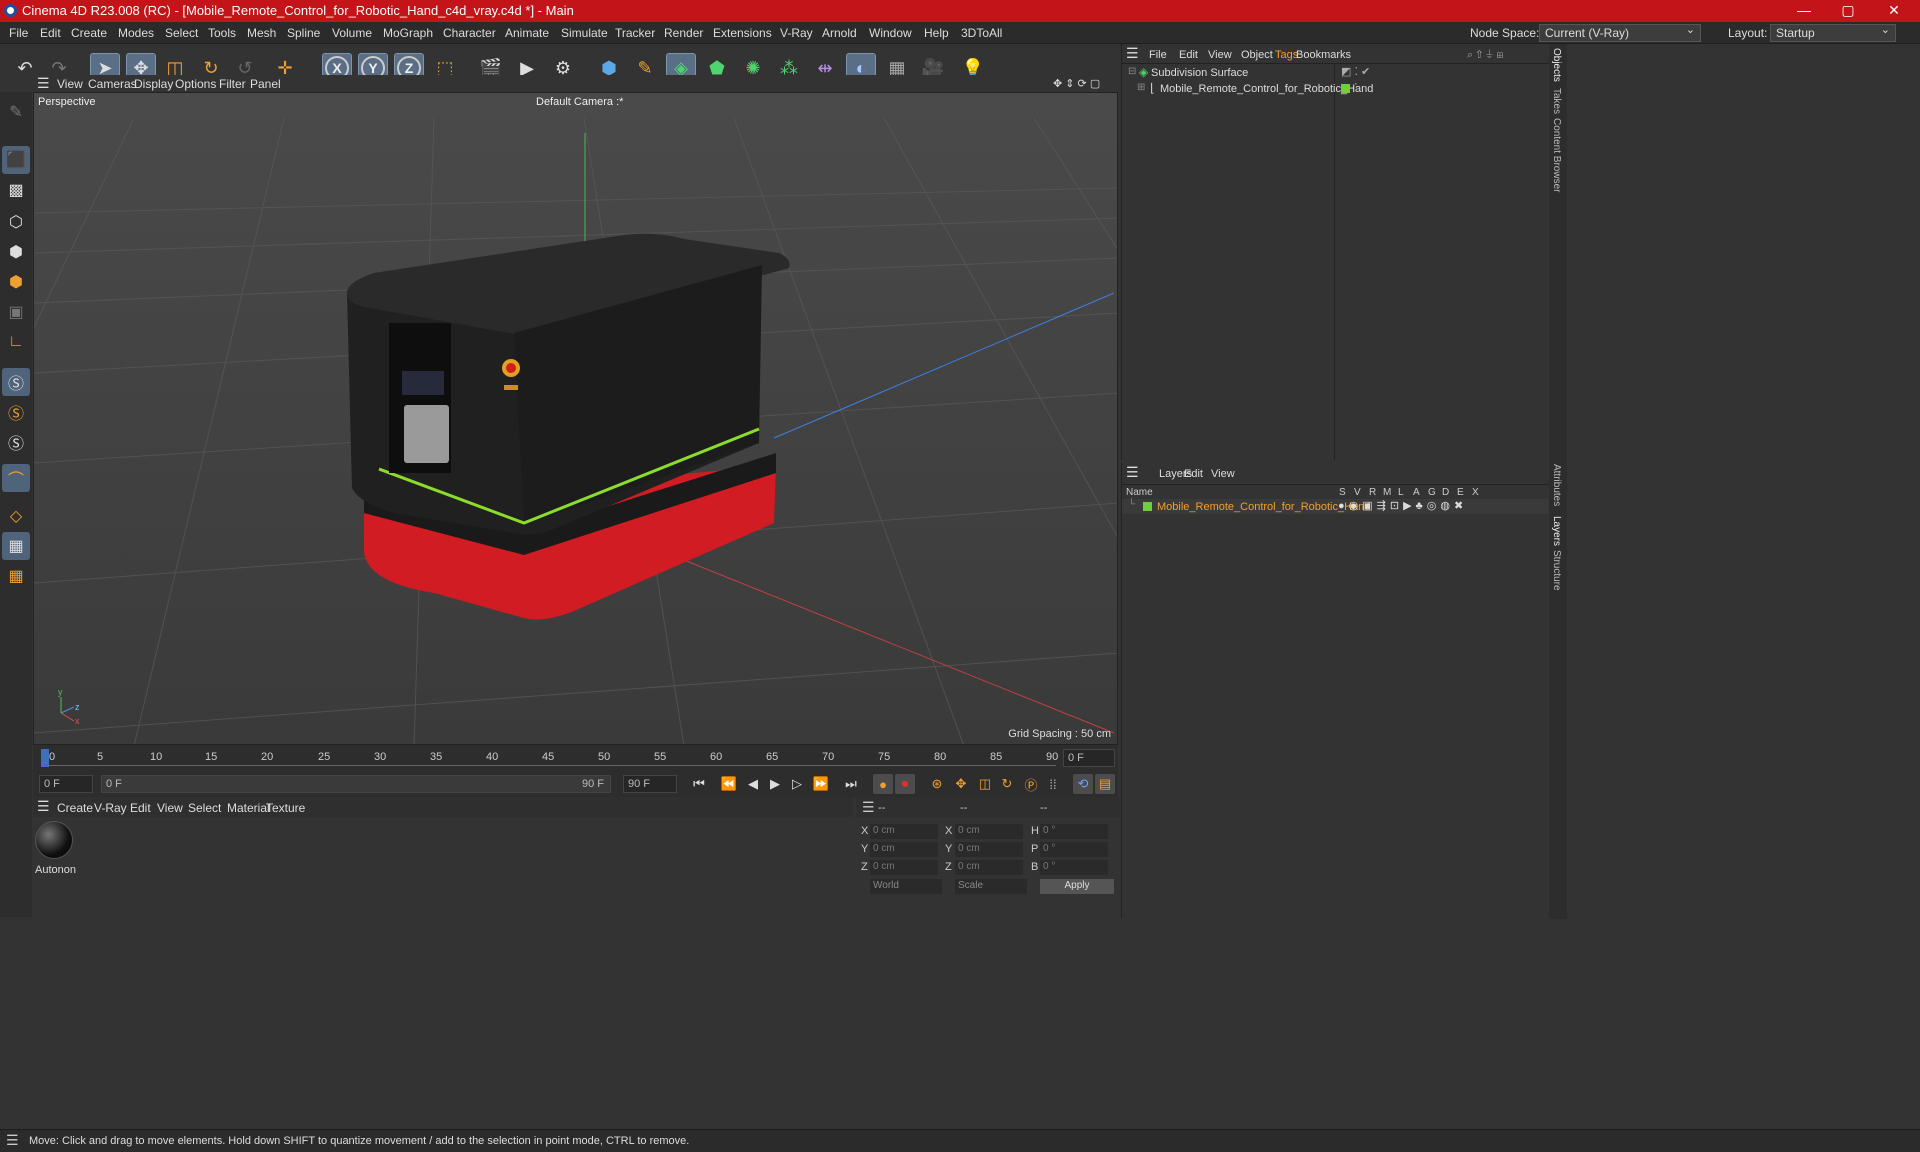 The image size is (1920, 1152). I want to click on layer-color-swatch, so click(1147, 506).